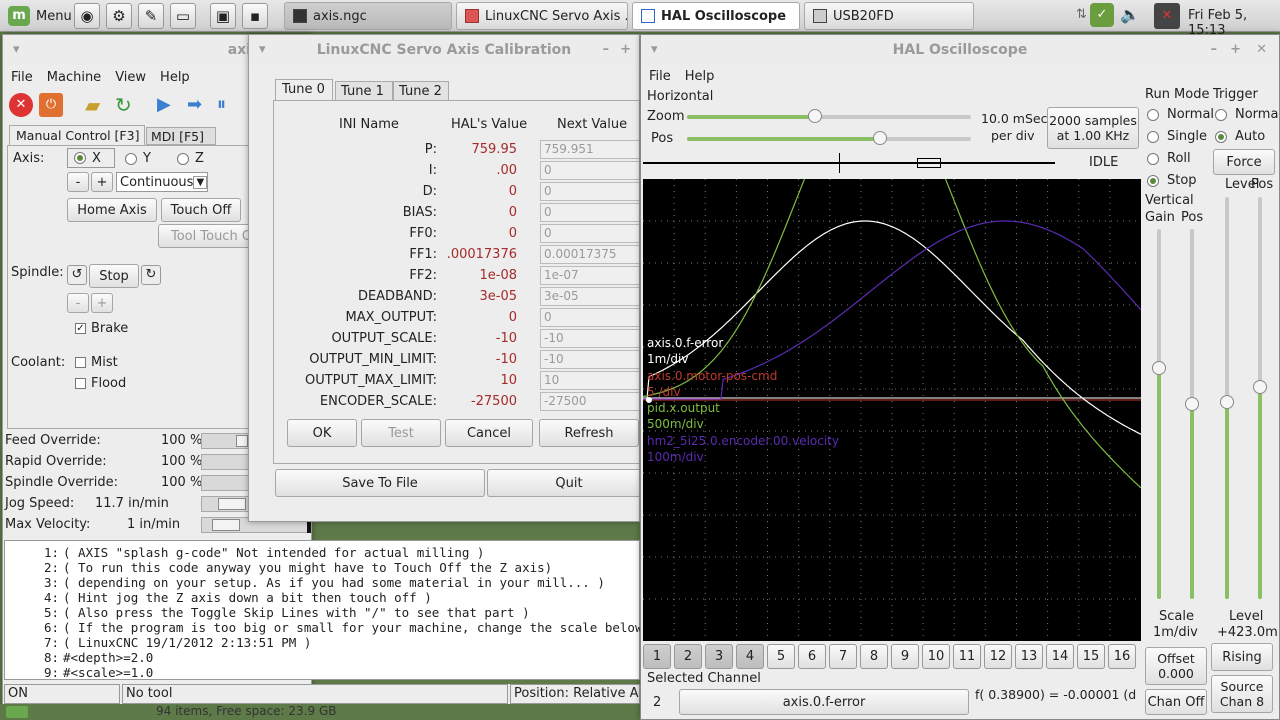  What do you see at coordinates (78, 182) in the screenshot?
I see `jog-minus-button: -` at bounding box center [78, 182].